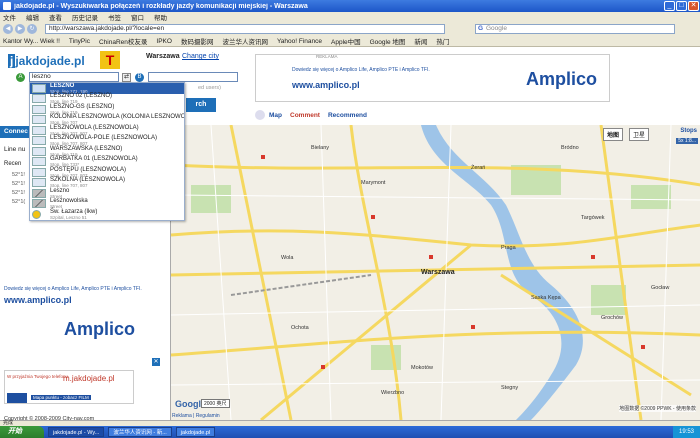 Image resolution: width=700 pixels, height=438 pixels. Describe the element at coordinates (9, 17) in the screenshot. I see `menu-file: 文件` at that location.